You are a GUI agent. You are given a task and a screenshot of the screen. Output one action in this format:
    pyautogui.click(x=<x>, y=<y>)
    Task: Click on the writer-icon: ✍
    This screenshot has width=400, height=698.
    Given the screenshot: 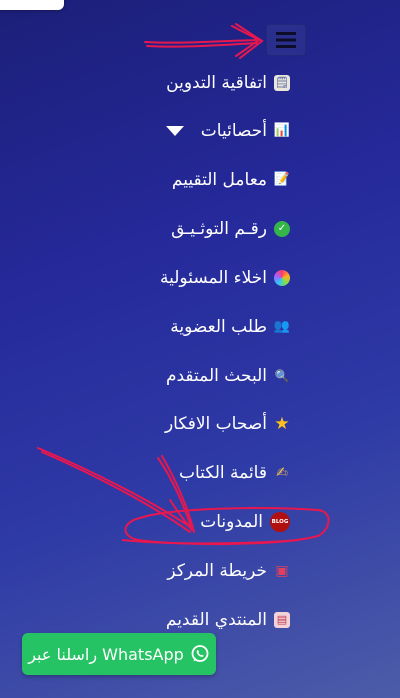 What is the action you would take?
    pyautogui.click(x=282, y=473)
    